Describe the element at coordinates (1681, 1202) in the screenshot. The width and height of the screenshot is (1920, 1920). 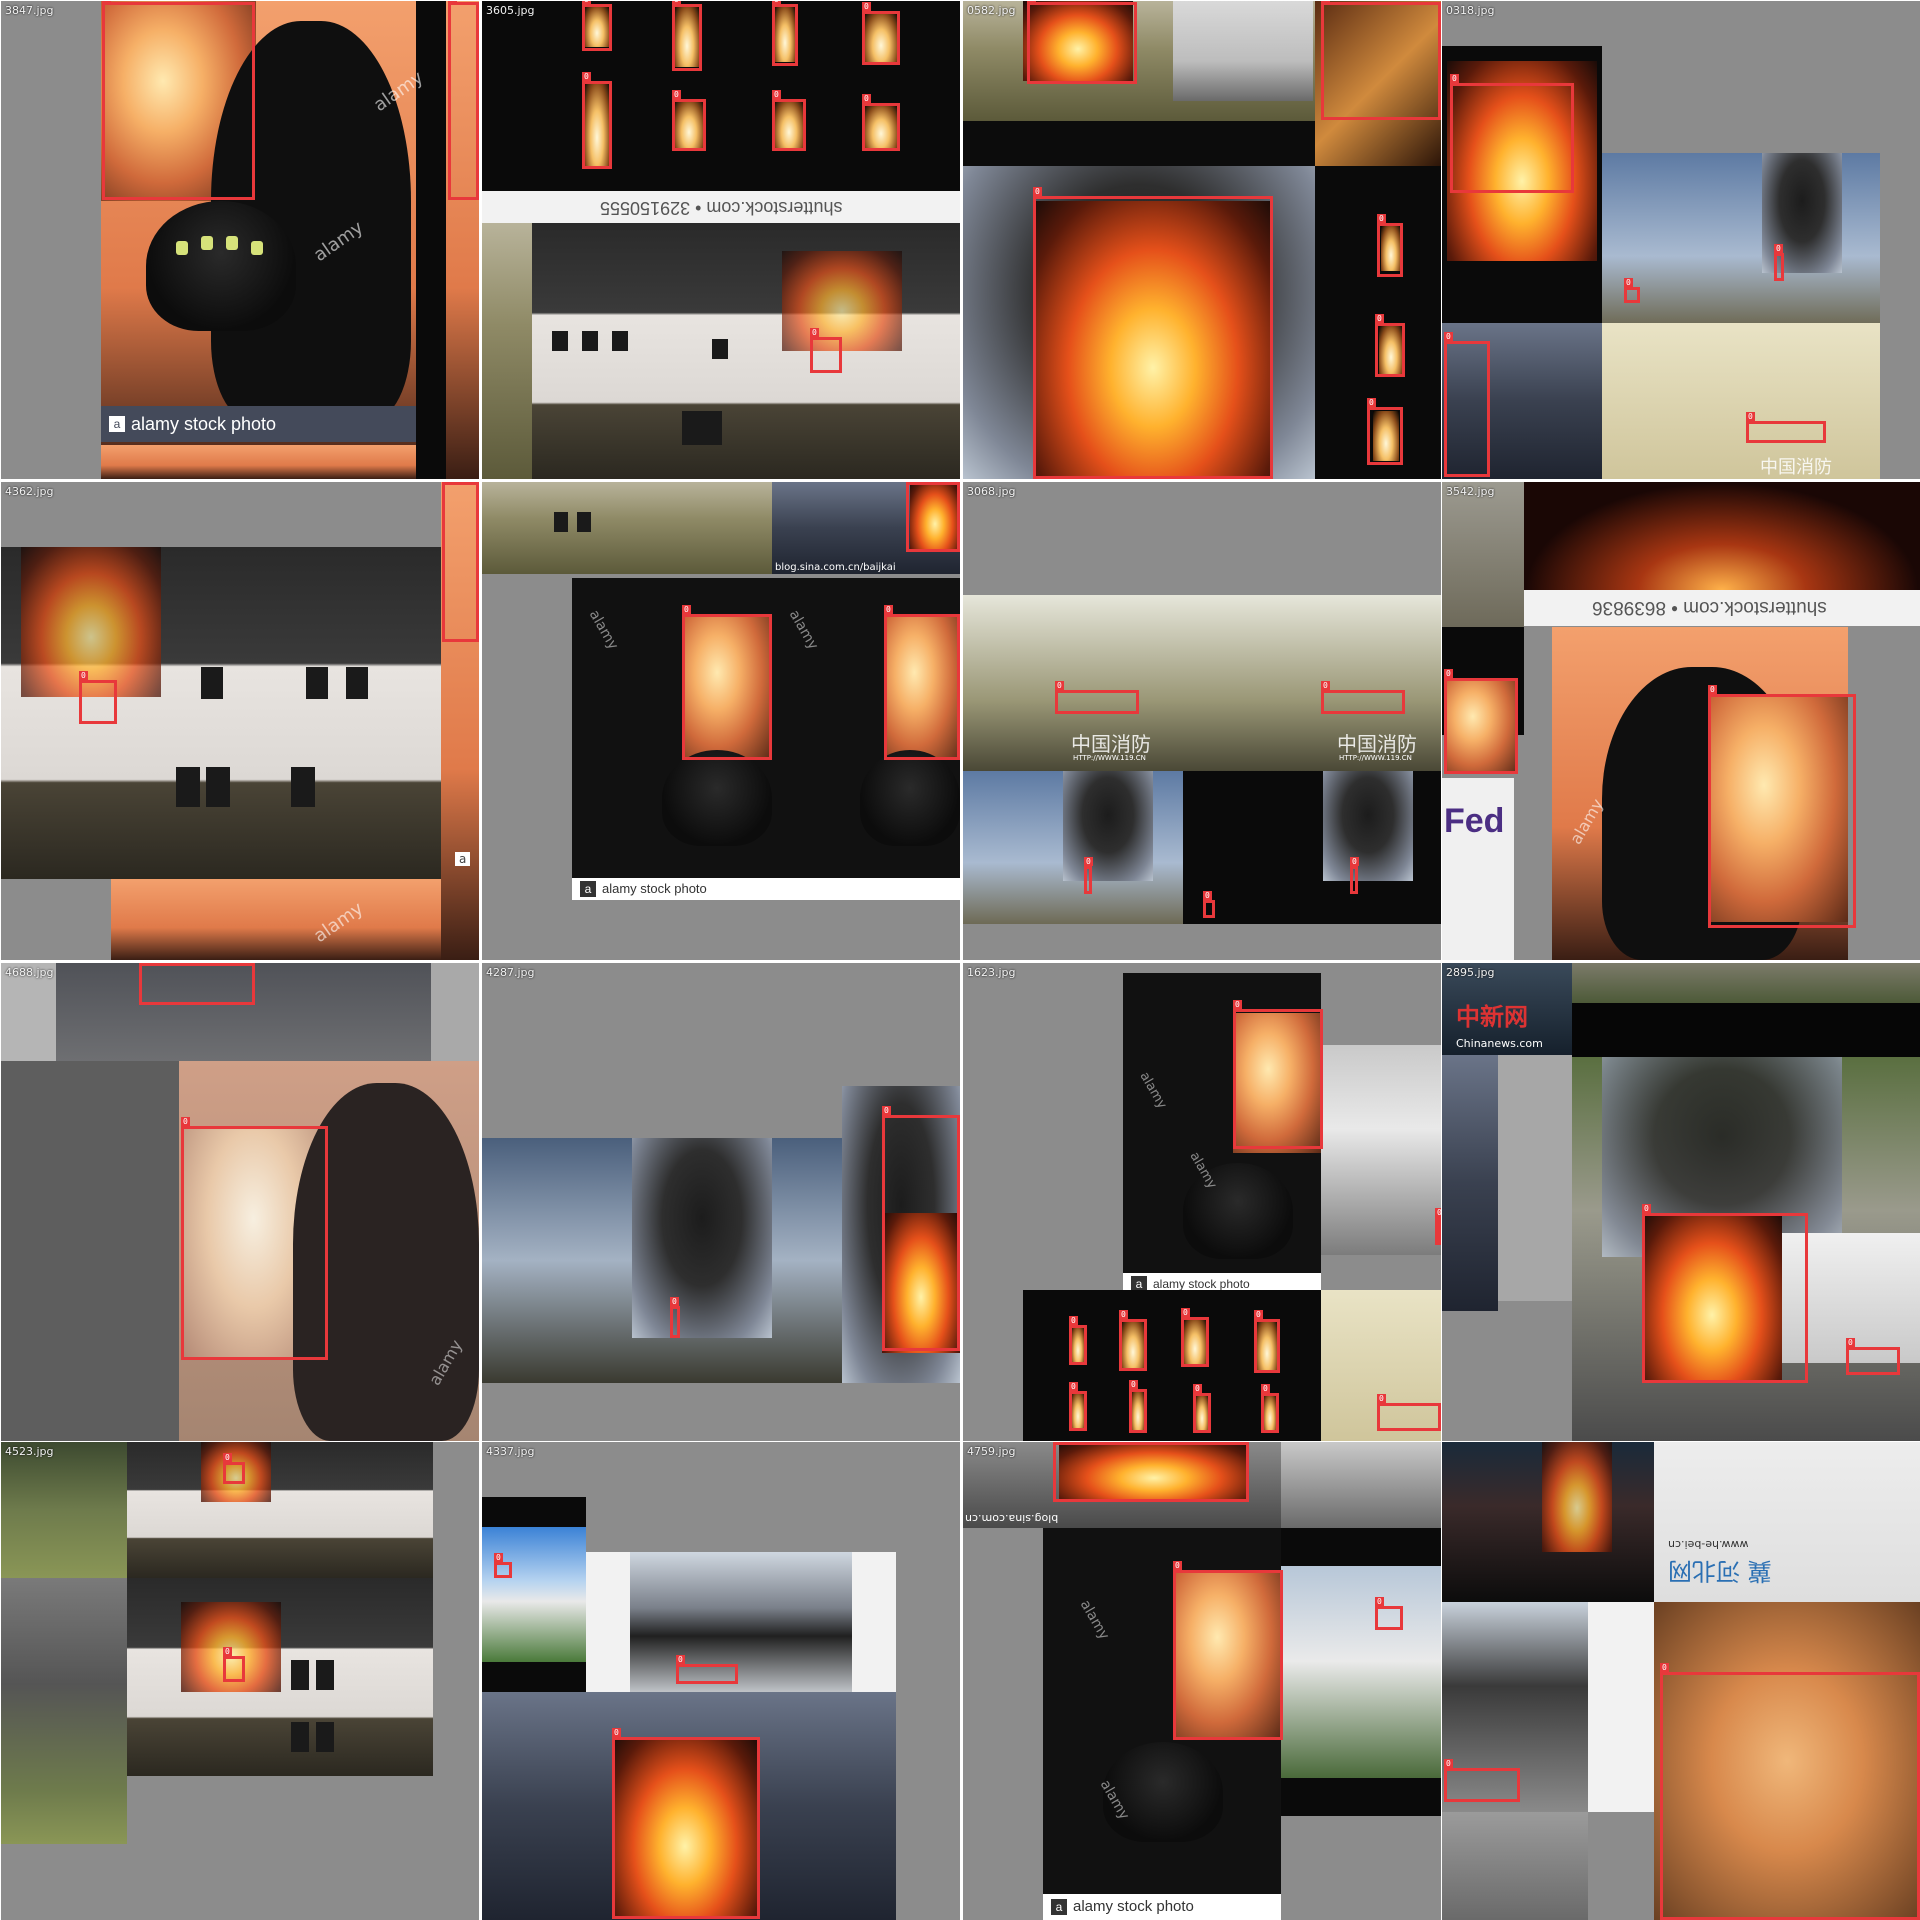
I see `tile-2895: 2895.jpg 中新网 Chinanews.com 0 0` at that location.